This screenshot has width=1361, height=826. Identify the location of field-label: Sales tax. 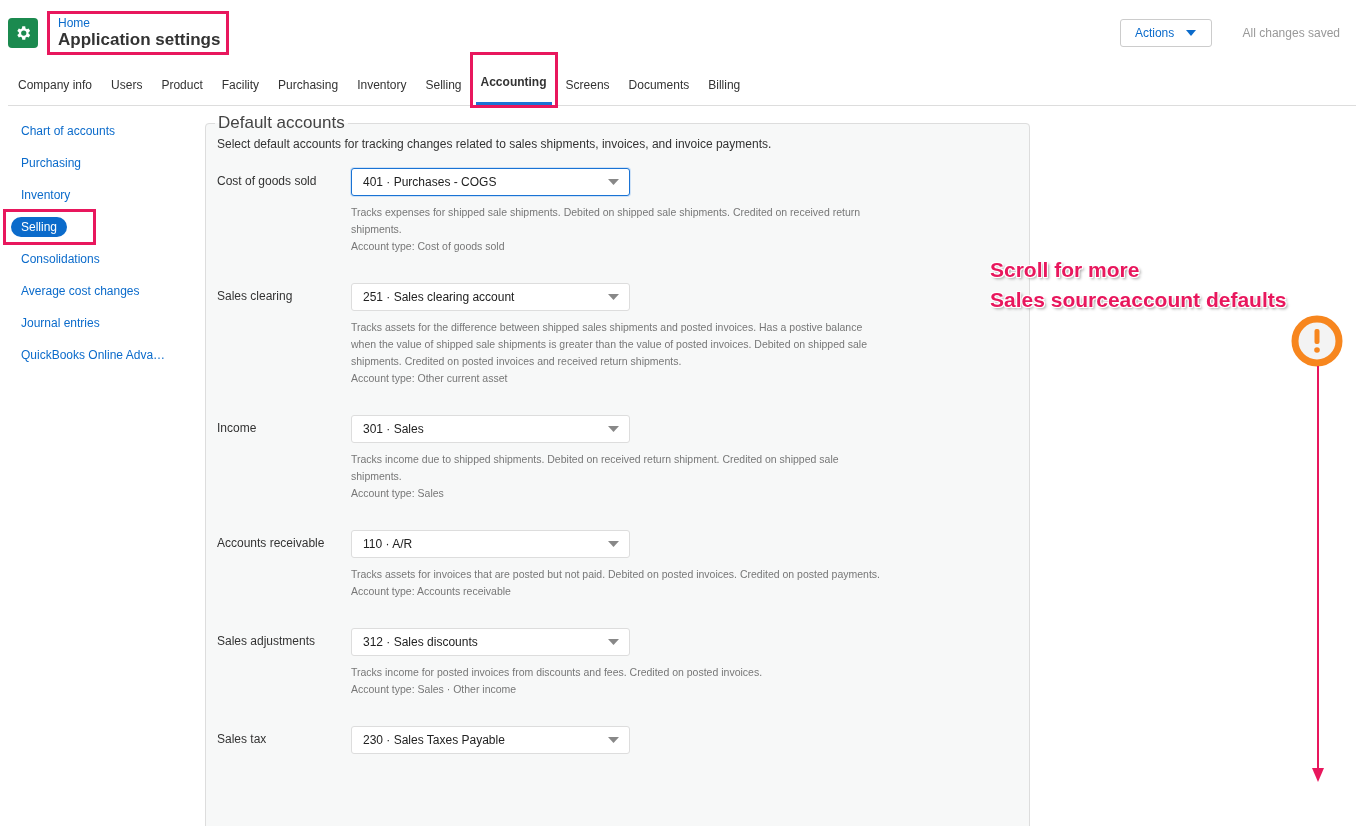
(242, 739).